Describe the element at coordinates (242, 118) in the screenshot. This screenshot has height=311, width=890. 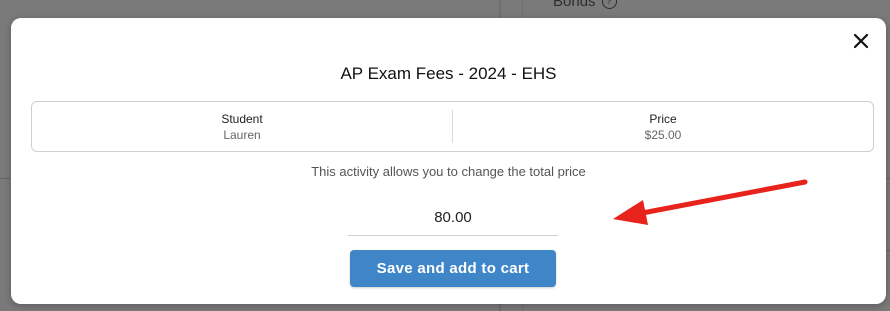
I see `student-header: Student` at that location.